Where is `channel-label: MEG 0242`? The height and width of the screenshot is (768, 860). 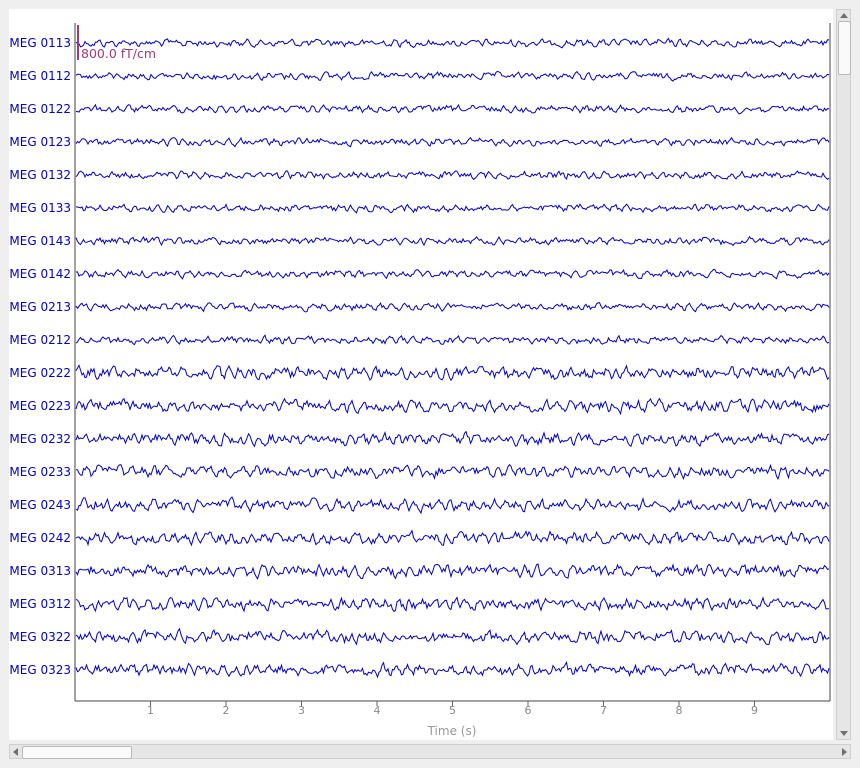 channel-label: MEG 0242 is located at coordinates (40, 538).